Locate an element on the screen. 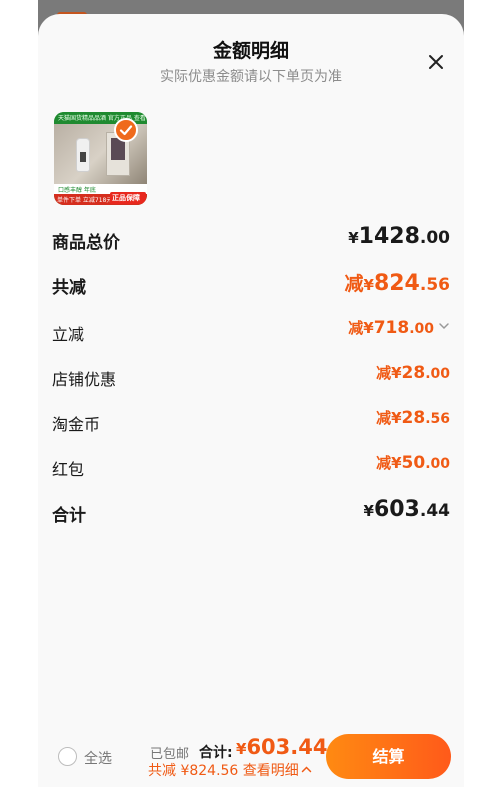 The image size is (500, 787). row-red-packet: 红包 减¥50.00 is located at coordinates (251, 467).